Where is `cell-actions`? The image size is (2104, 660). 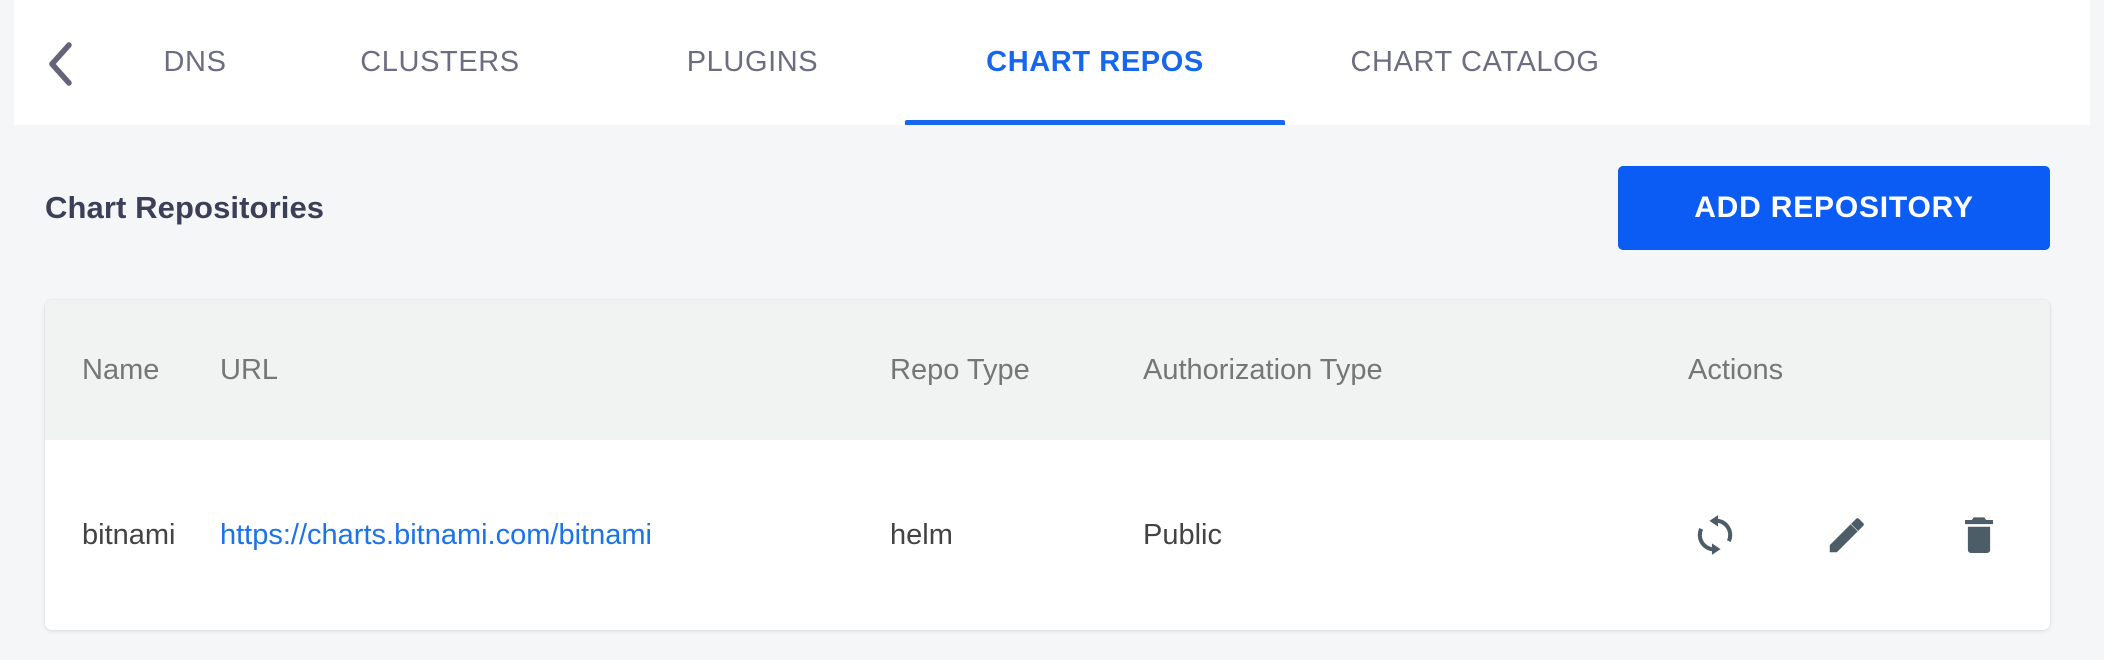 cell-actions is located at coordinates (1869, 535).